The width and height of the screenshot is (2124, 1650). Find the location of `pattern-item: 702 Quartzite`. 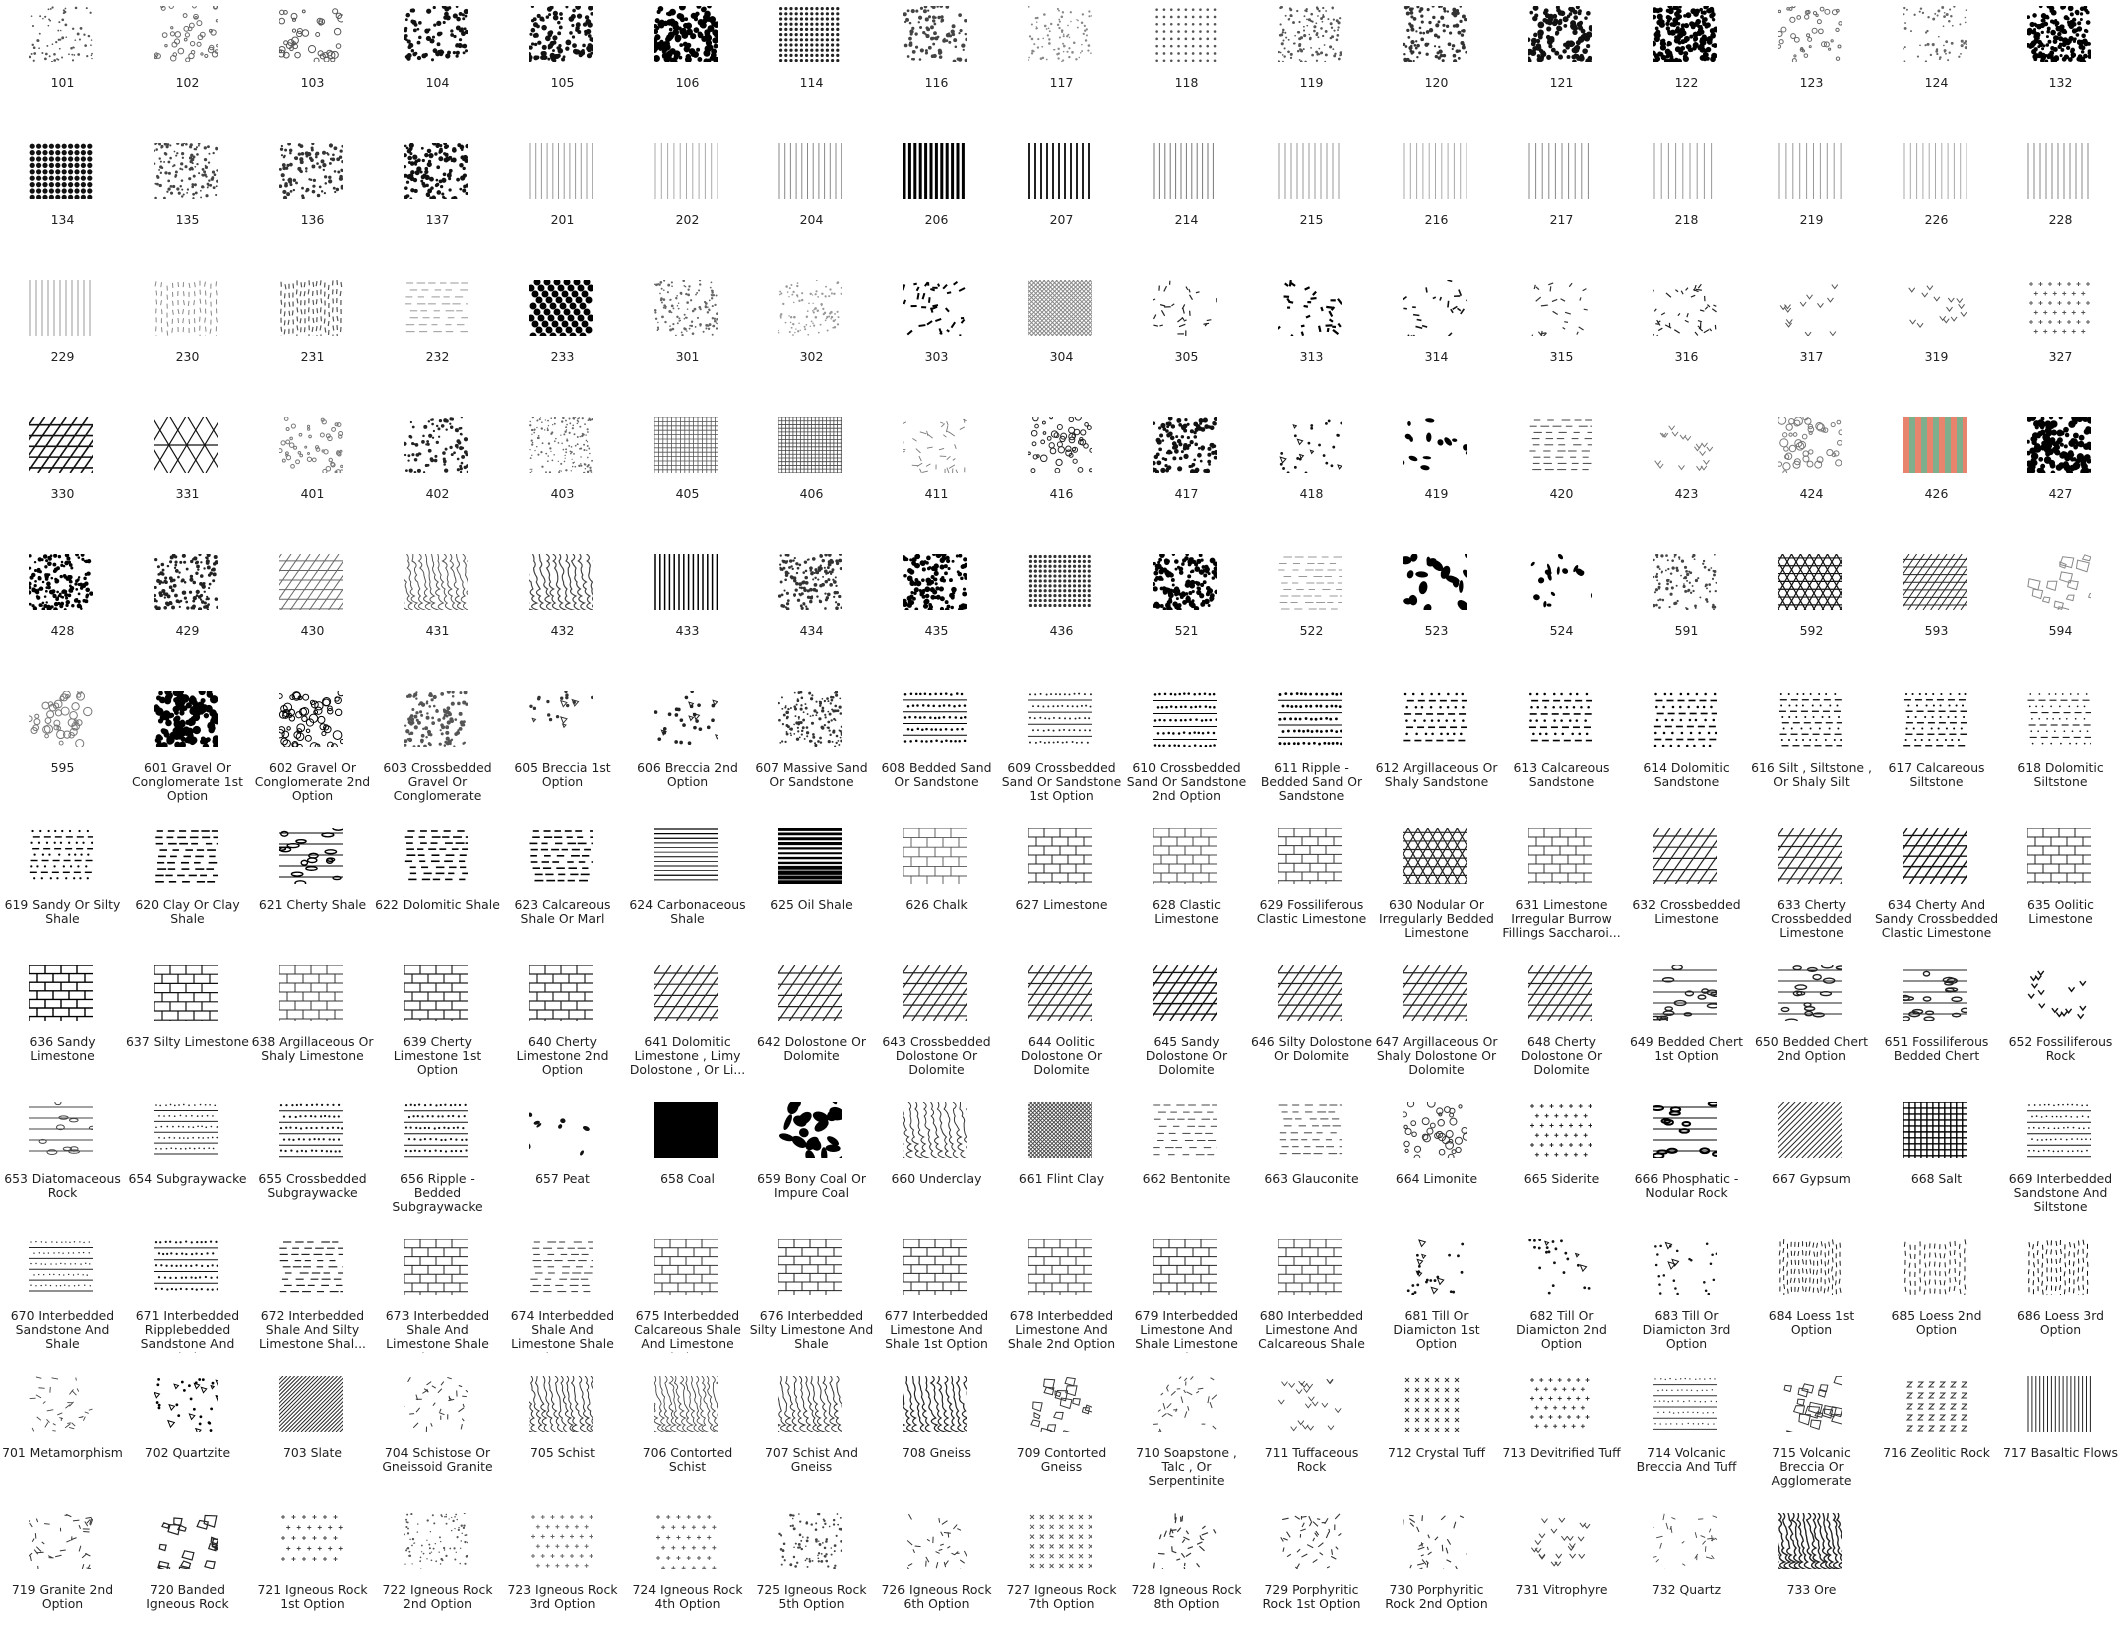

pattern-item: 702 Quartzite is located at coordinates (187, 1444).